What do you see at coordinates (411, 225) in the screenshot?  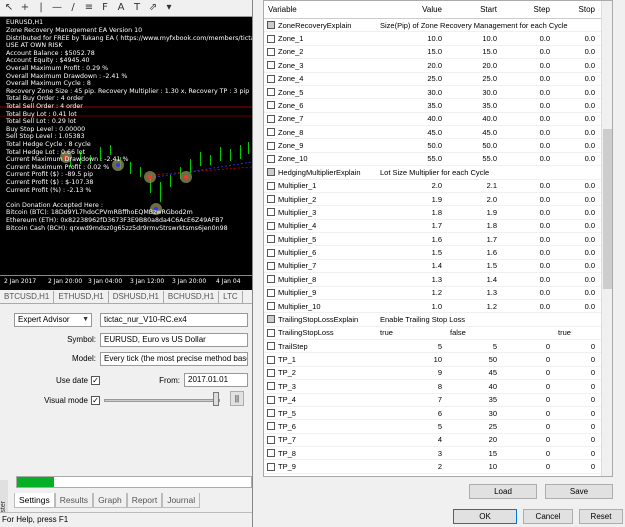 I see `value-cell: 1.7` at bounding box center [411, 225].